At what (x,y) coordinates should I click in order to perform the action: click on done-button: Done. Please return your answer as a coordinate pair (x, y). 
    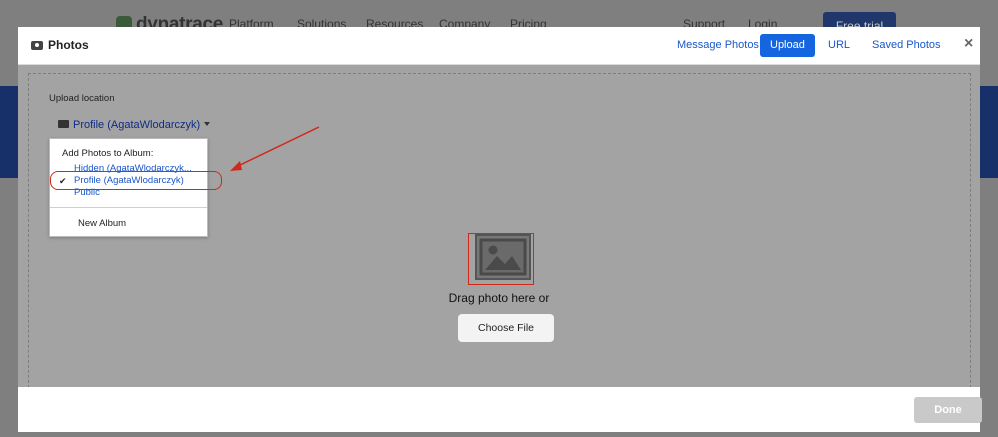
    Looking at the image, I should click on (948, 410).